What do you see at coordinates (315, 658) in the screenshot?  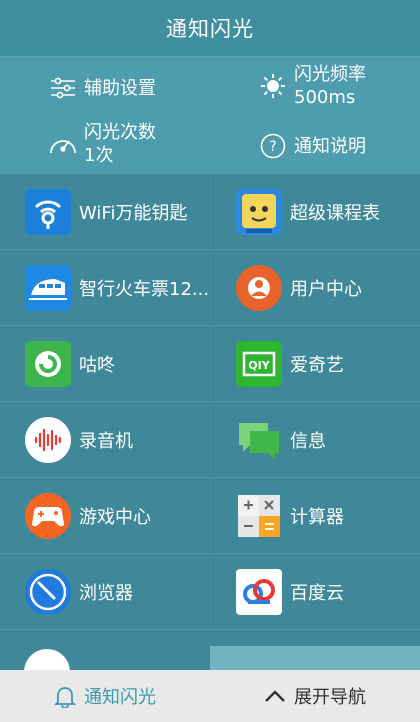 I see `scroll-highlight` at bounding box center [315, 658].